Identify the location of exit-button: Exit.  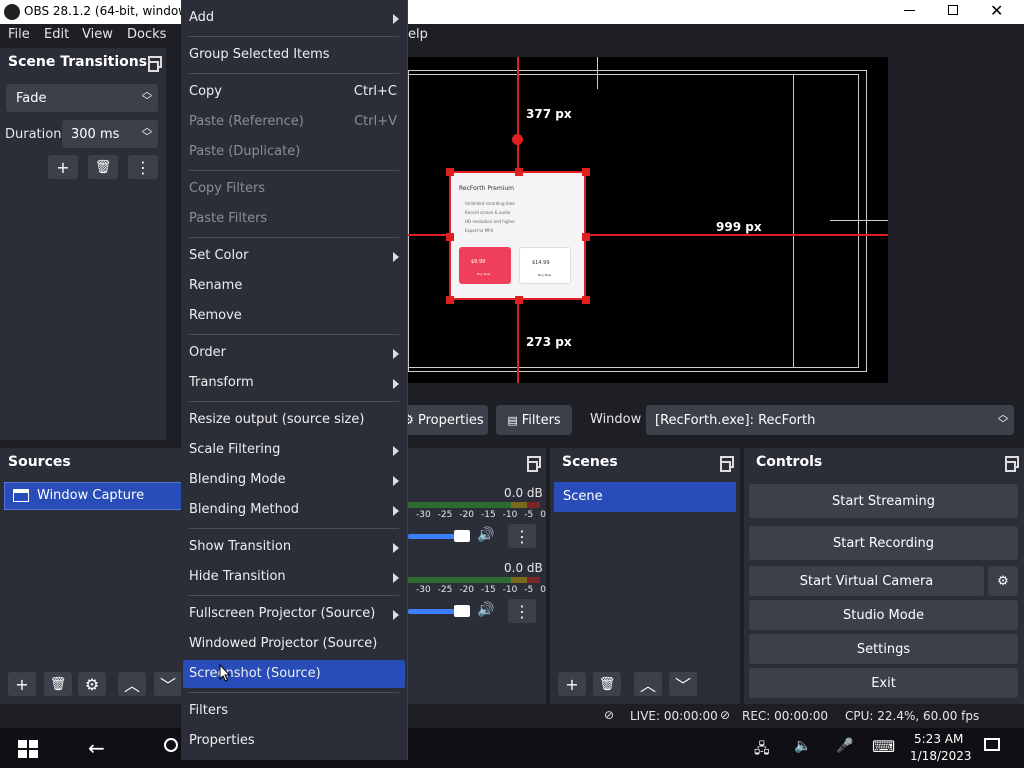
(883, 683).